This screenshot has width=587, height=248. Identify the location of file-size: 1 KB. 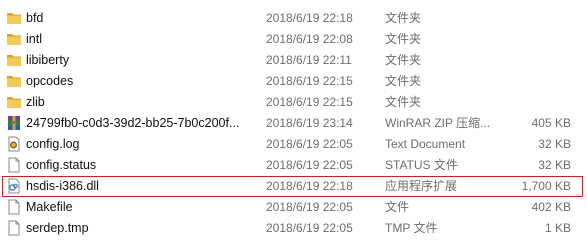
(557, 228).